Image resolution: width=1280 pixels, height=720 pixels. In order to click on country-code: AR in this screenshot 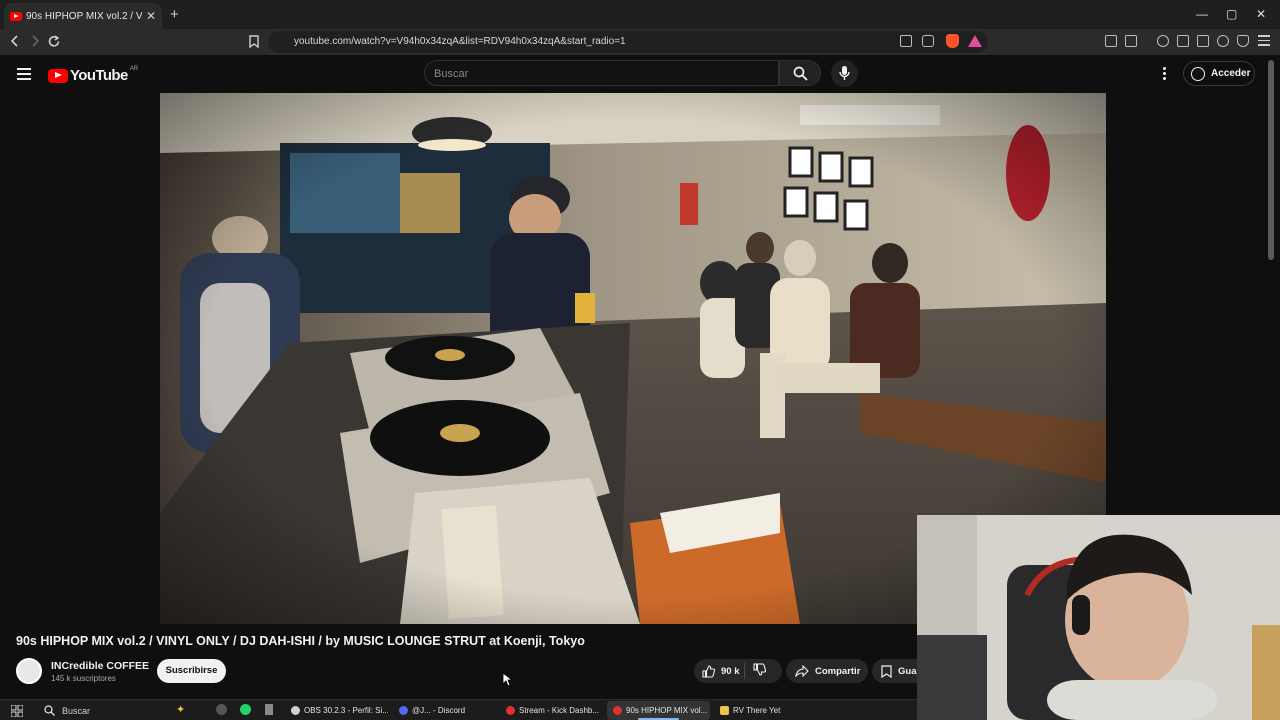, I will do `click(134, 68)`.